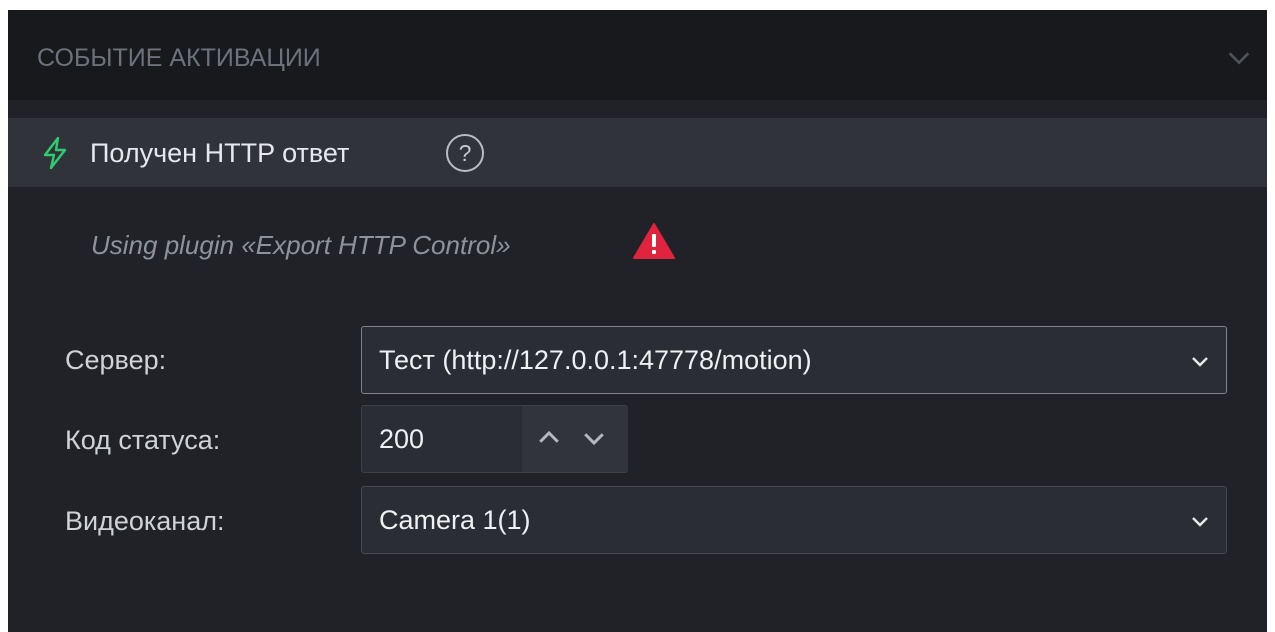 The width and height of the screenshot is (1275, 632). Describe the element at coordinates (575, 439) in the screenshot. I see `stepper-buttons` at that location.